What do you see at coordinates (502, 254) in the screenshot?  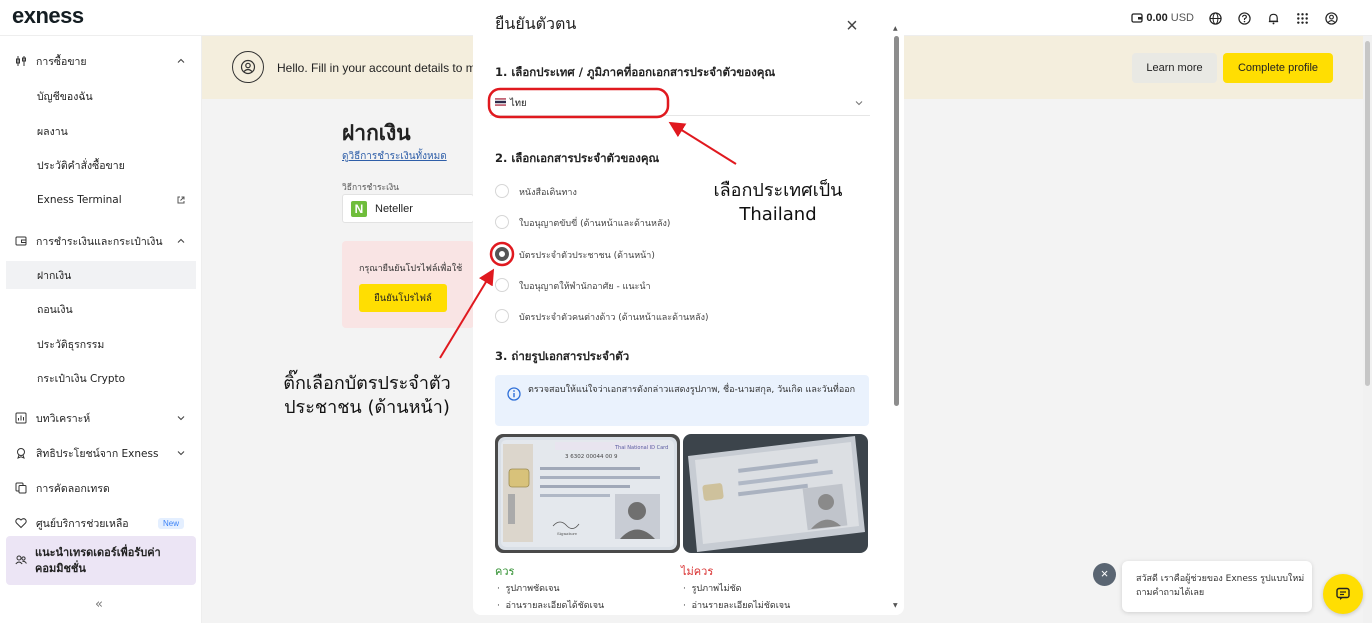 I see `radio-button-selected` at bounding box center [502, 254].